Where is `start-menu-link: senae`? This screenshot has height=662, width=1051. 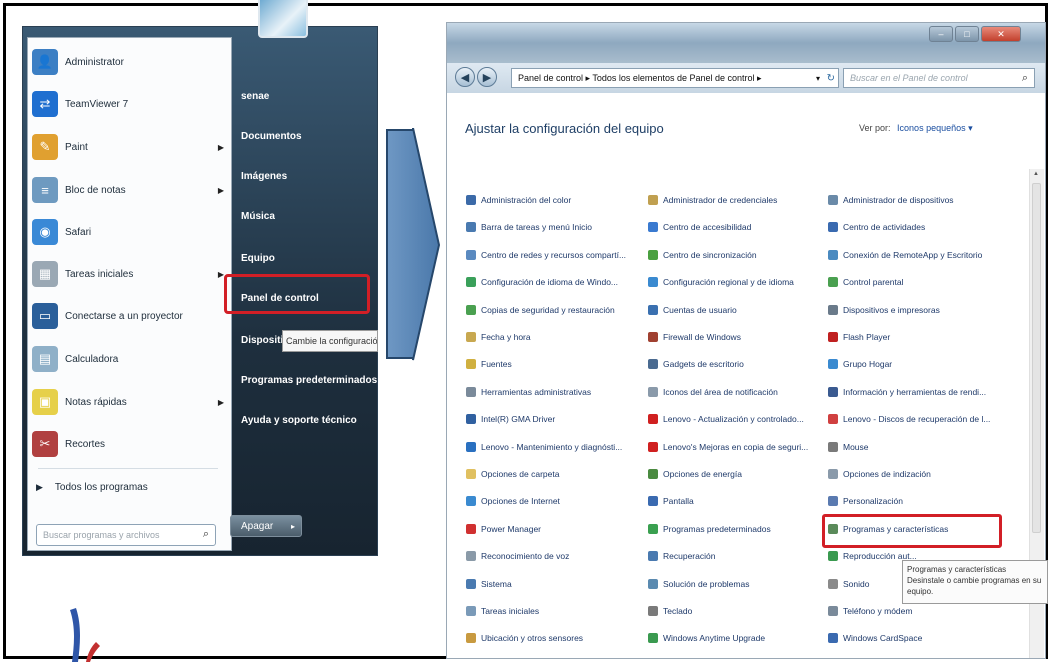 start-menu-link: senae is located at coordinates (255, 96).